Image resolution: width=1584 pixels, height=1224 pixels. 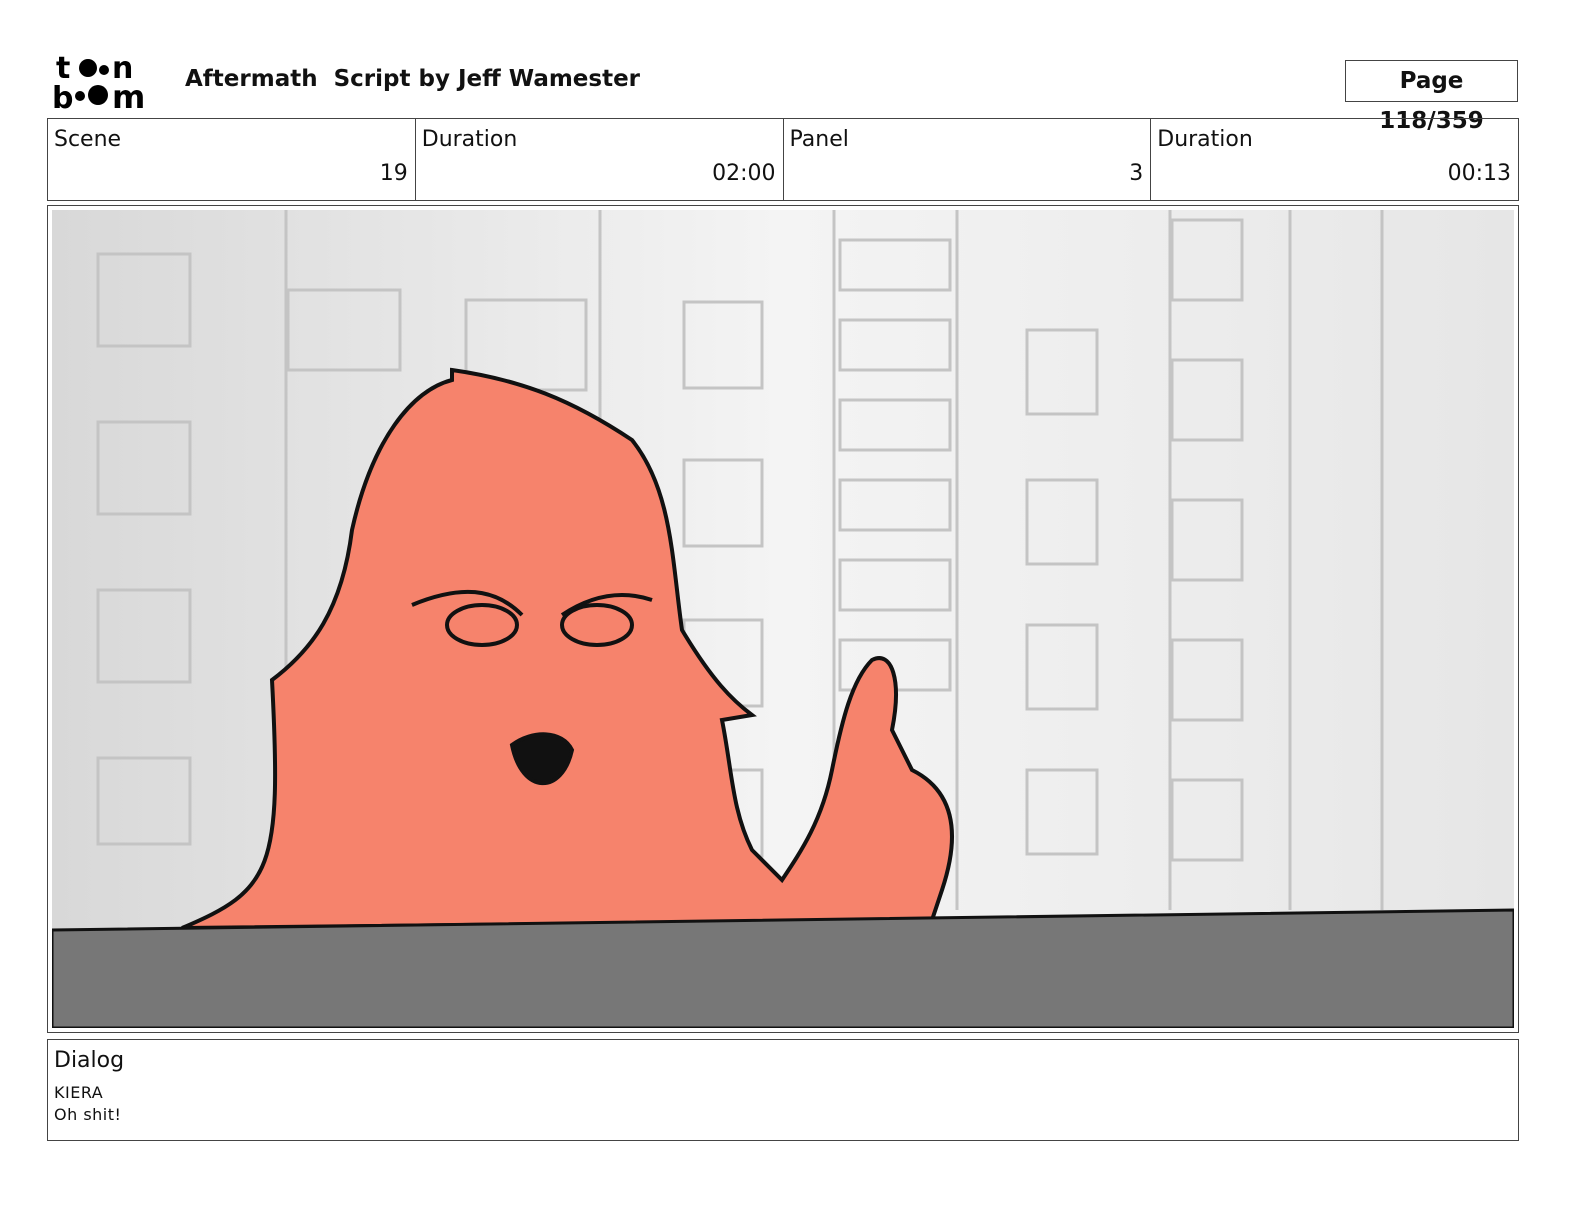 What do you see at coordinates (968, 159) in the screenshot?
I see `panel-cell: Panel 3` at bounding box center [968, 159].